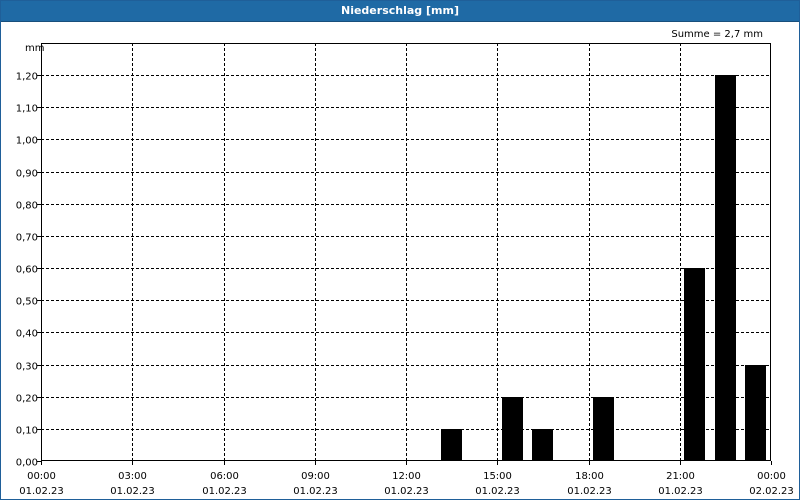 The image size is (800, 500). What do you see at coordinates (771, 491) in the screenshot?
I see `x-tick-date-label: 02.02.23` at bounding box center [771, 491].